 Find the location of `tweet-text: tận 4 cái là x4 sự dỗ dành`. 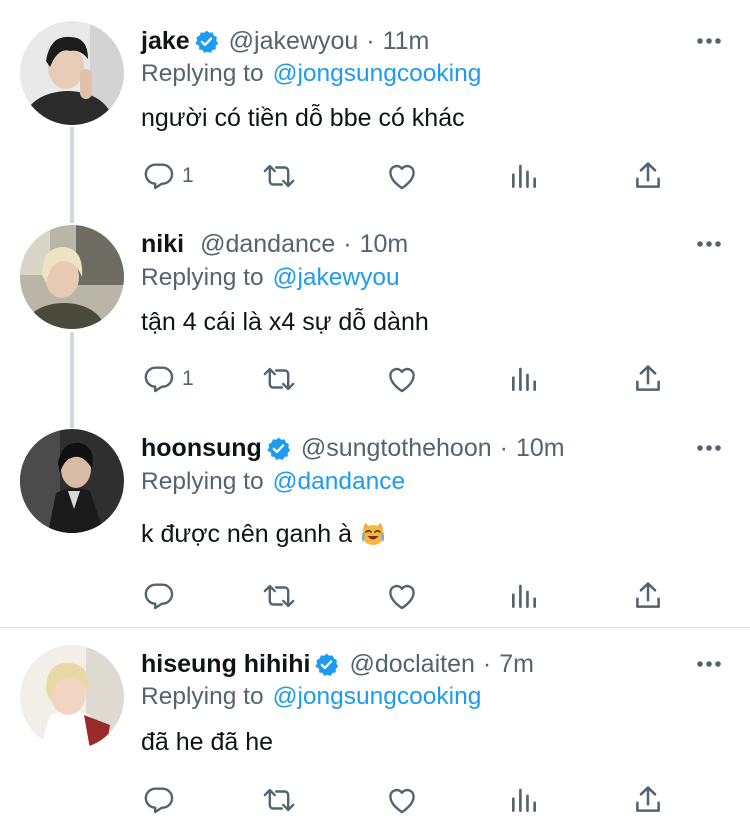

tweet-text: tận 4 cái là x4 sự dỗ dành is located at coordinates (285, 322).